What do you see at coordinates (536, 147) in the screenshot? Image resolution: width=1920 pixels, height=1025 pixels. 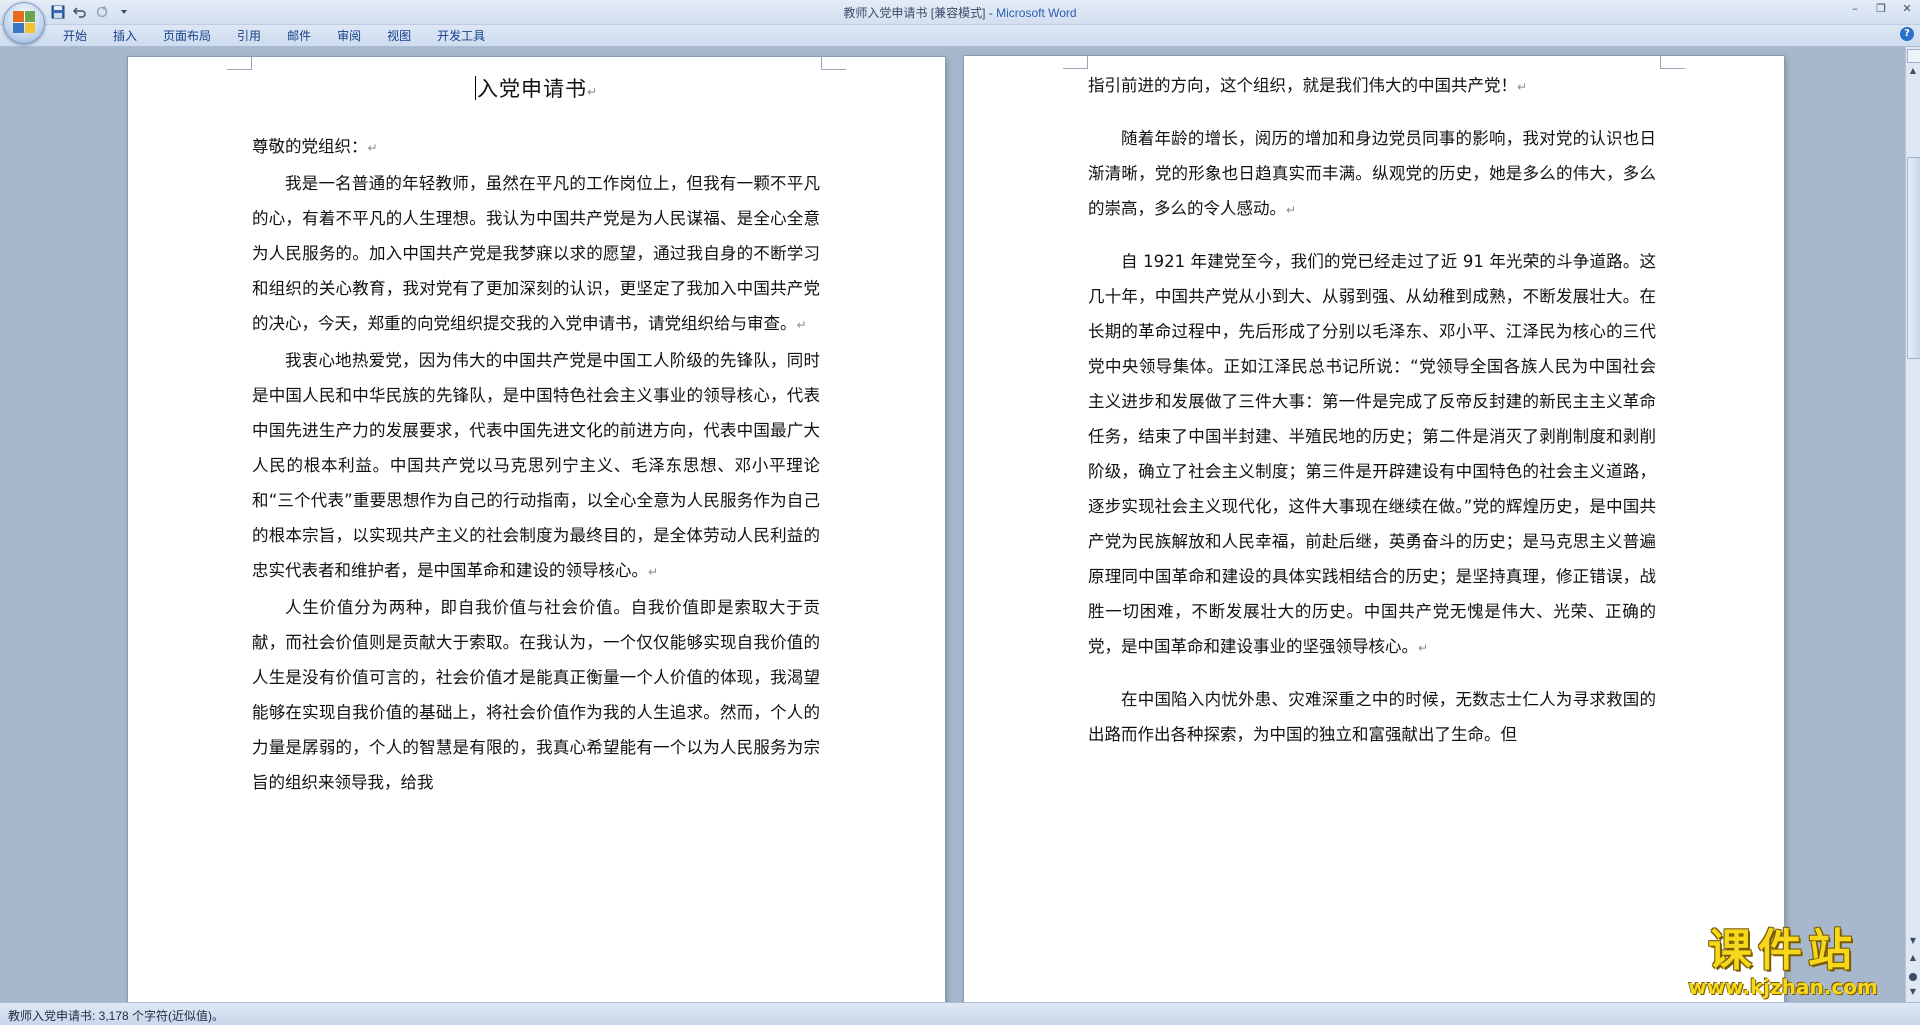 I see `salutation: 尊敬的党组织：↵` at bounding box center [536, 147].